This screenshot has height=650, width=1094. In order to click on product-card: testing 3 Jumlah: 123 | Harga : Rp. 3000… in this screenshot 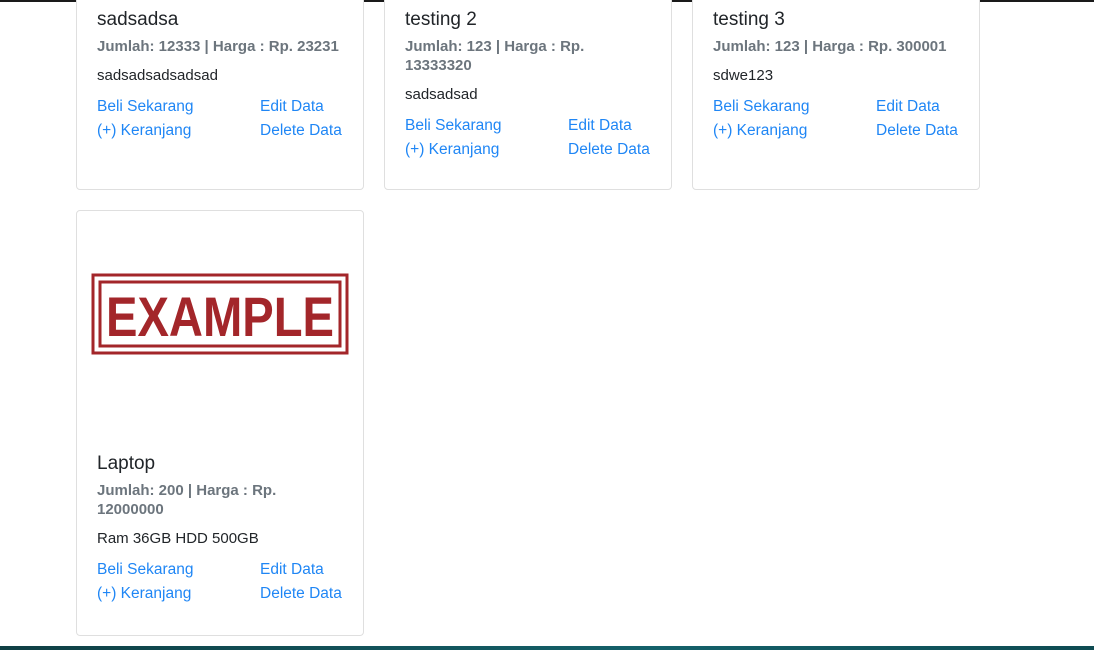, I will do `click(836, 95)`.